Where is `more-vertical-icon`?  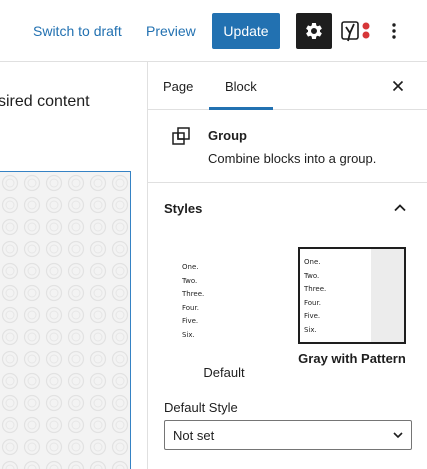 more-vertical-icon is located at coordinates (394, 31).